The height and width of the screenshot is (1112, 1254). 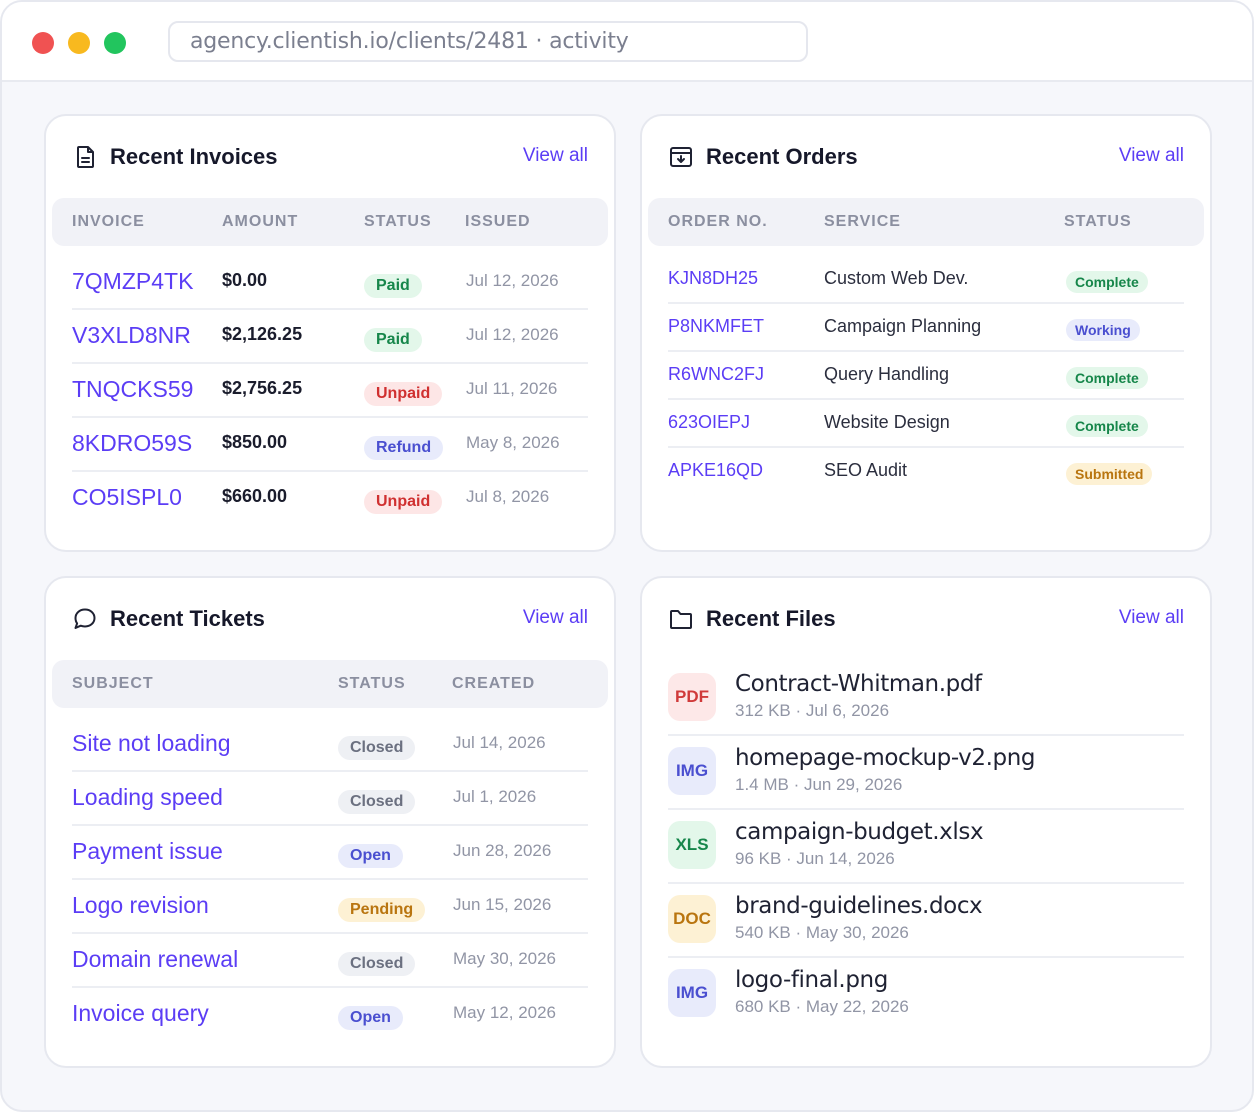 I want to click on status-badge: Pending, so click(x=382, y=910).